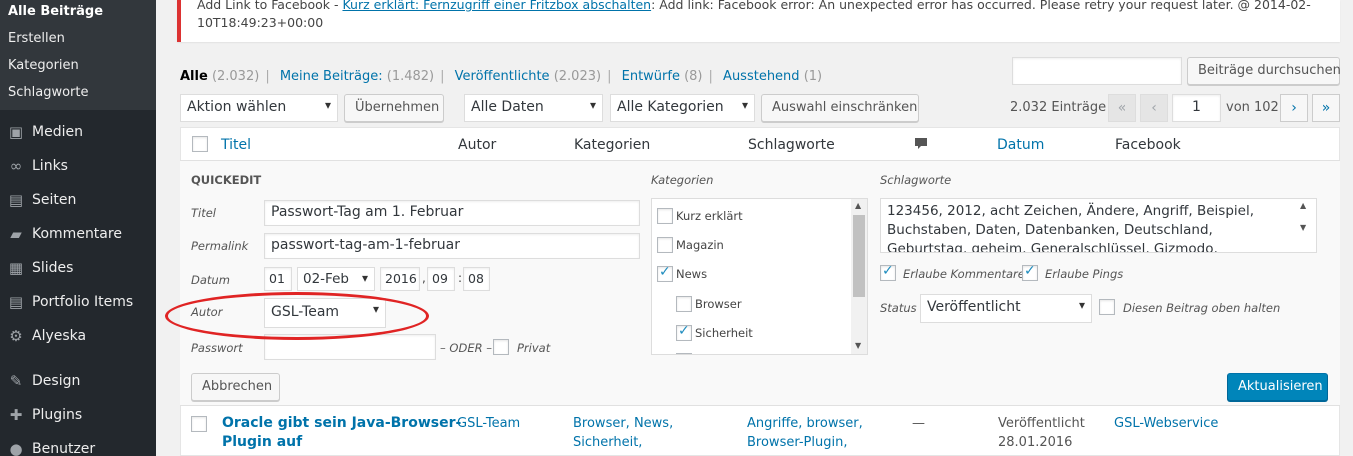 This screenshot has height=456, width=1353. I want to click on private-label: Privat, so click(534, 348).